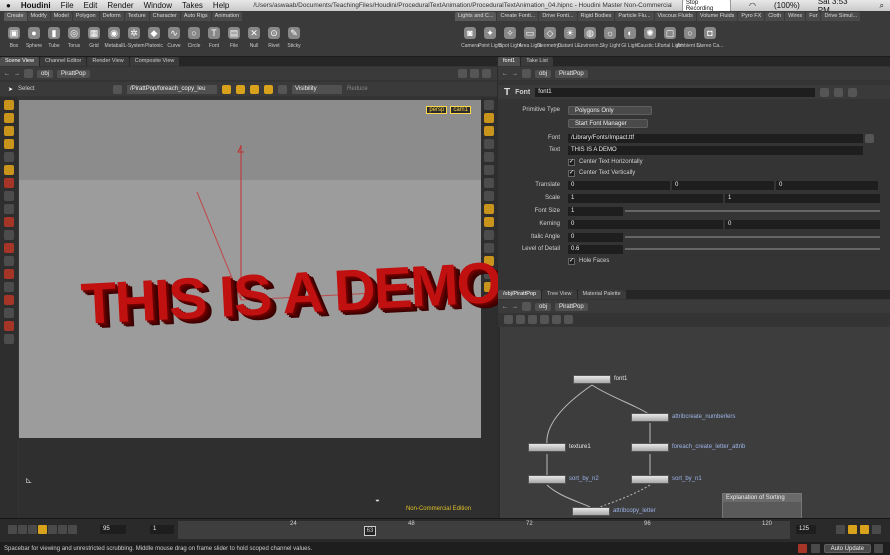 The image size is (890, 555). Describe the element at coordinates (370, 531) in the screenshot. I see `frame-cursor: 63` at that location.